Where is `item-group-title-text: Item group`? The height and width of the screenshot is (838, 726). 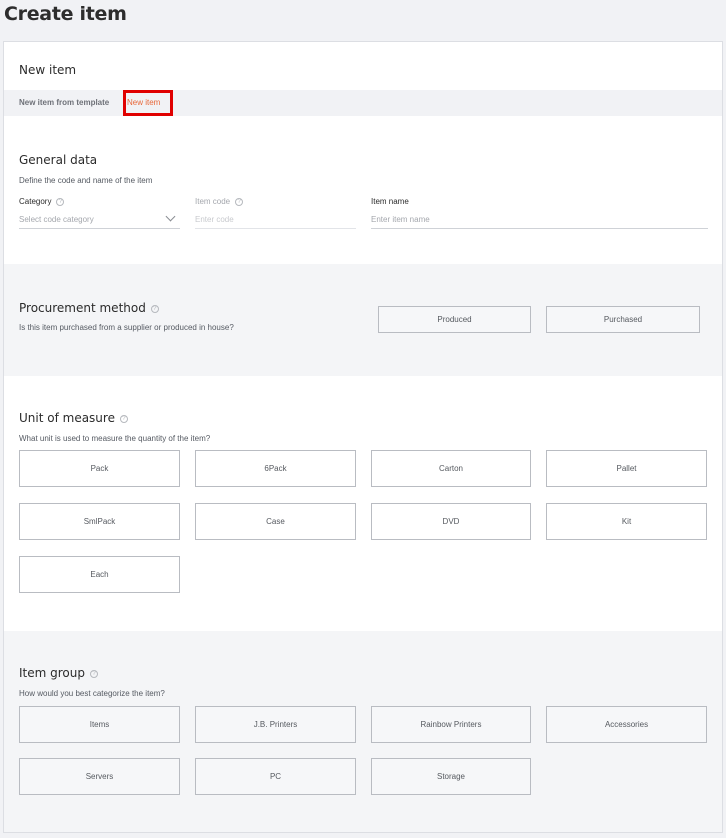 item-group-title-text: Item group is located at coordinates (52, 673).